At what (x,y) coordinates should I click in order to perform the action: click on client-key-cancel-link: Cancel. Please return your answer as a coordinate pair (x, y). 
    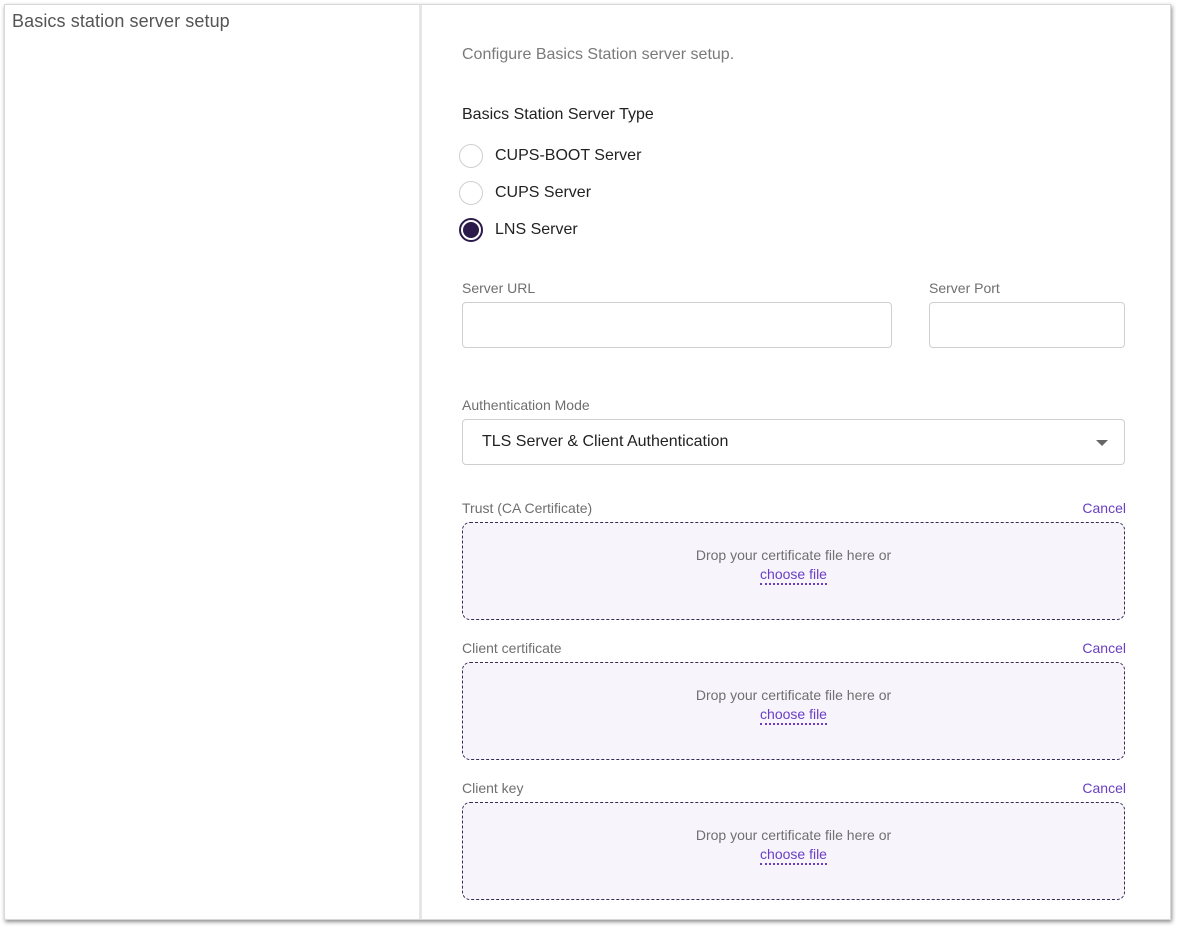
    Looking at the image, I should click on (1104, 788).